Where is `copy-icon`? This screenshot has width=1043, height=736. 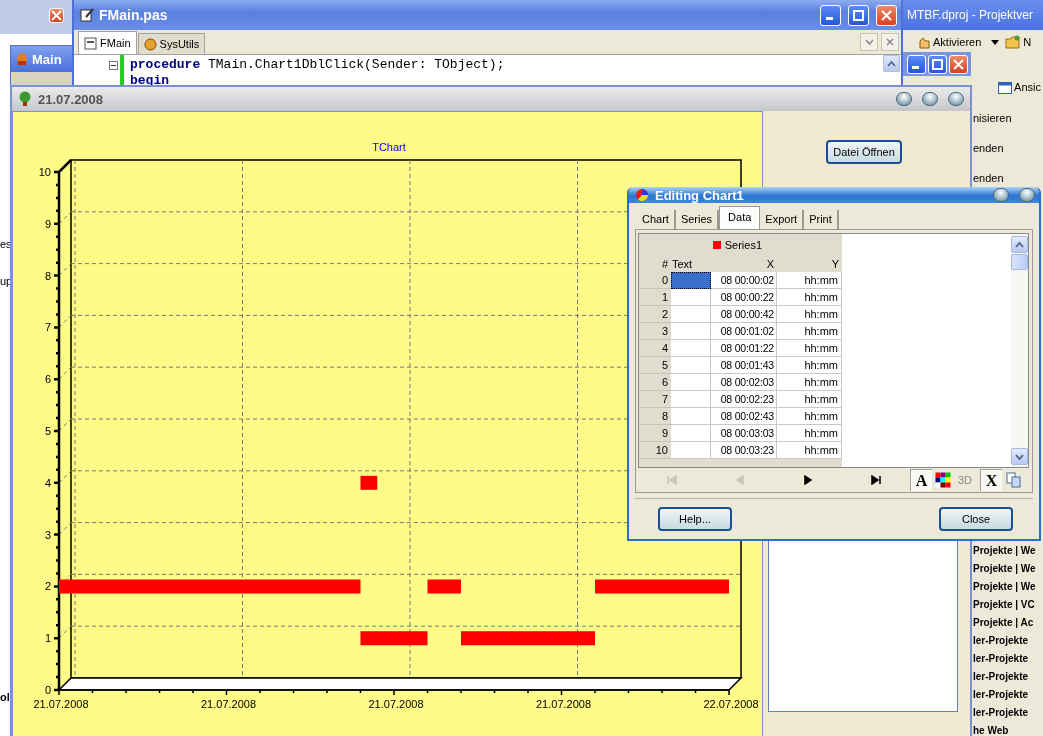 copy-icon is located at coordinates (1013, 480).